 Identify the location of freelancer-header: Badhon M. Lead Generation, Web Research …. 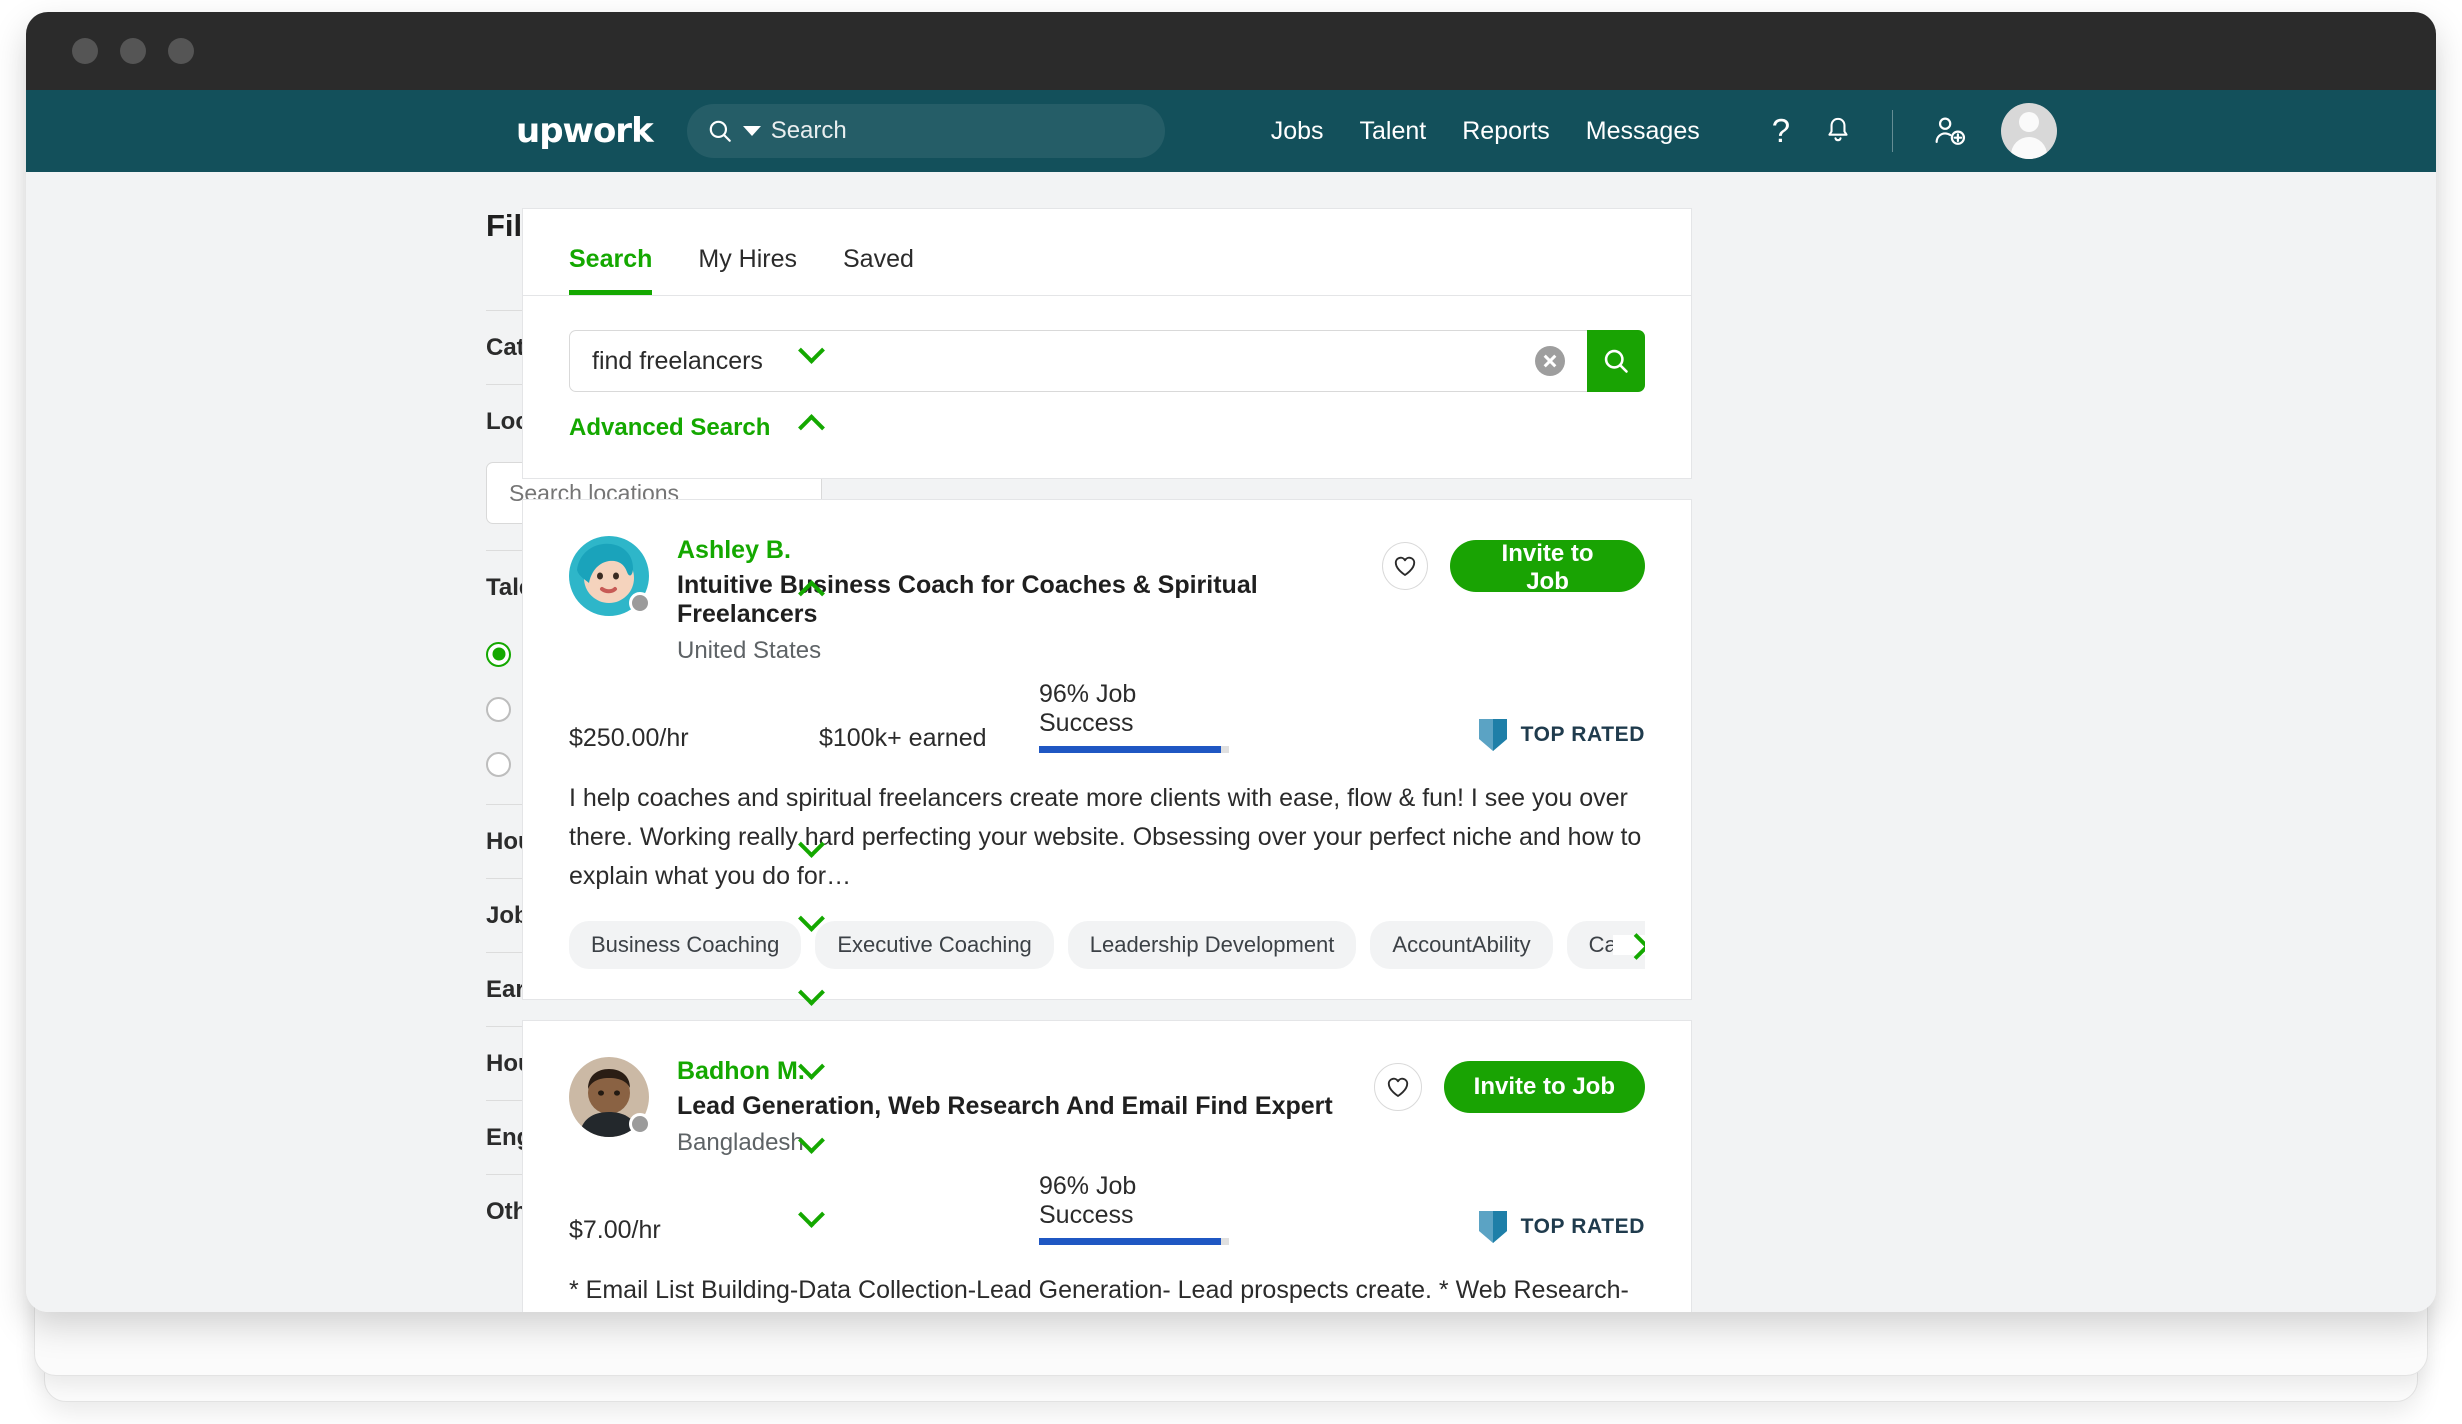
(1107, 1107).